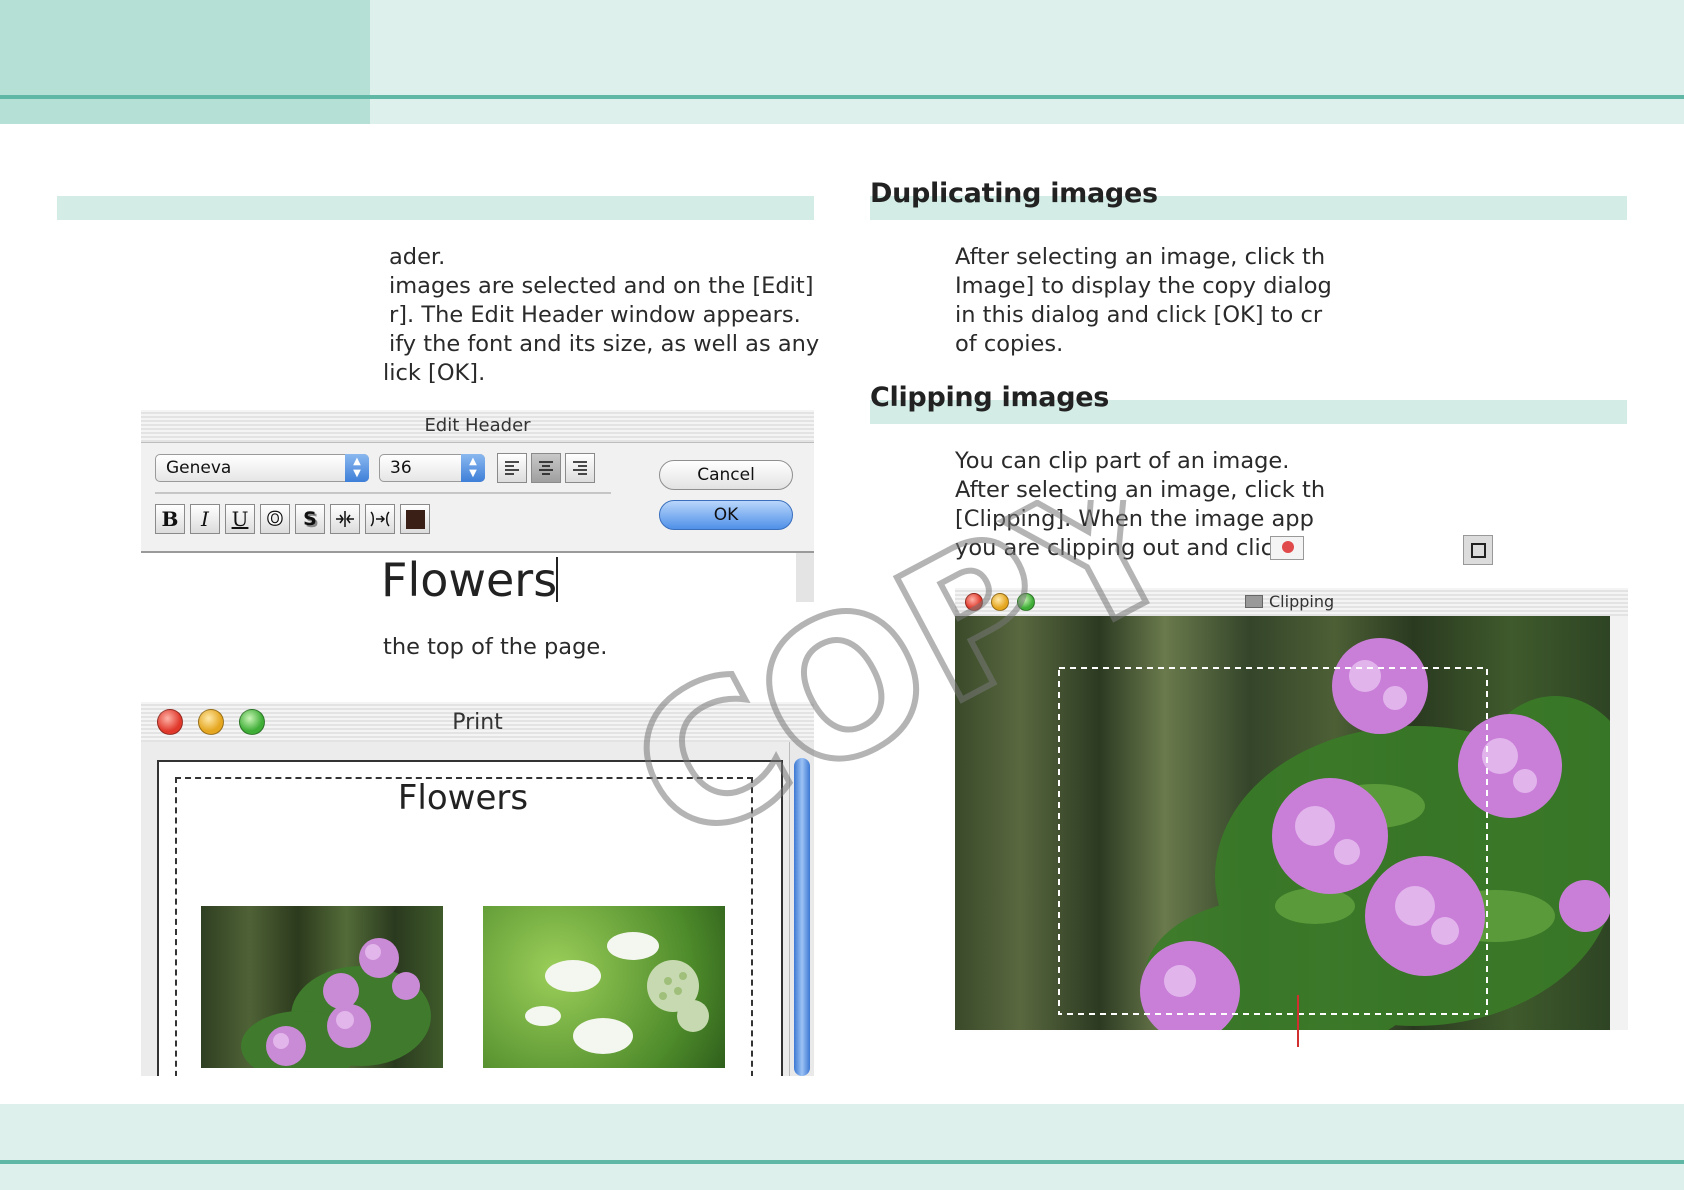 The width and height of the screenshot is (1684, 1190). I want to click on font-select-value: Geneva, so click(199, 468).